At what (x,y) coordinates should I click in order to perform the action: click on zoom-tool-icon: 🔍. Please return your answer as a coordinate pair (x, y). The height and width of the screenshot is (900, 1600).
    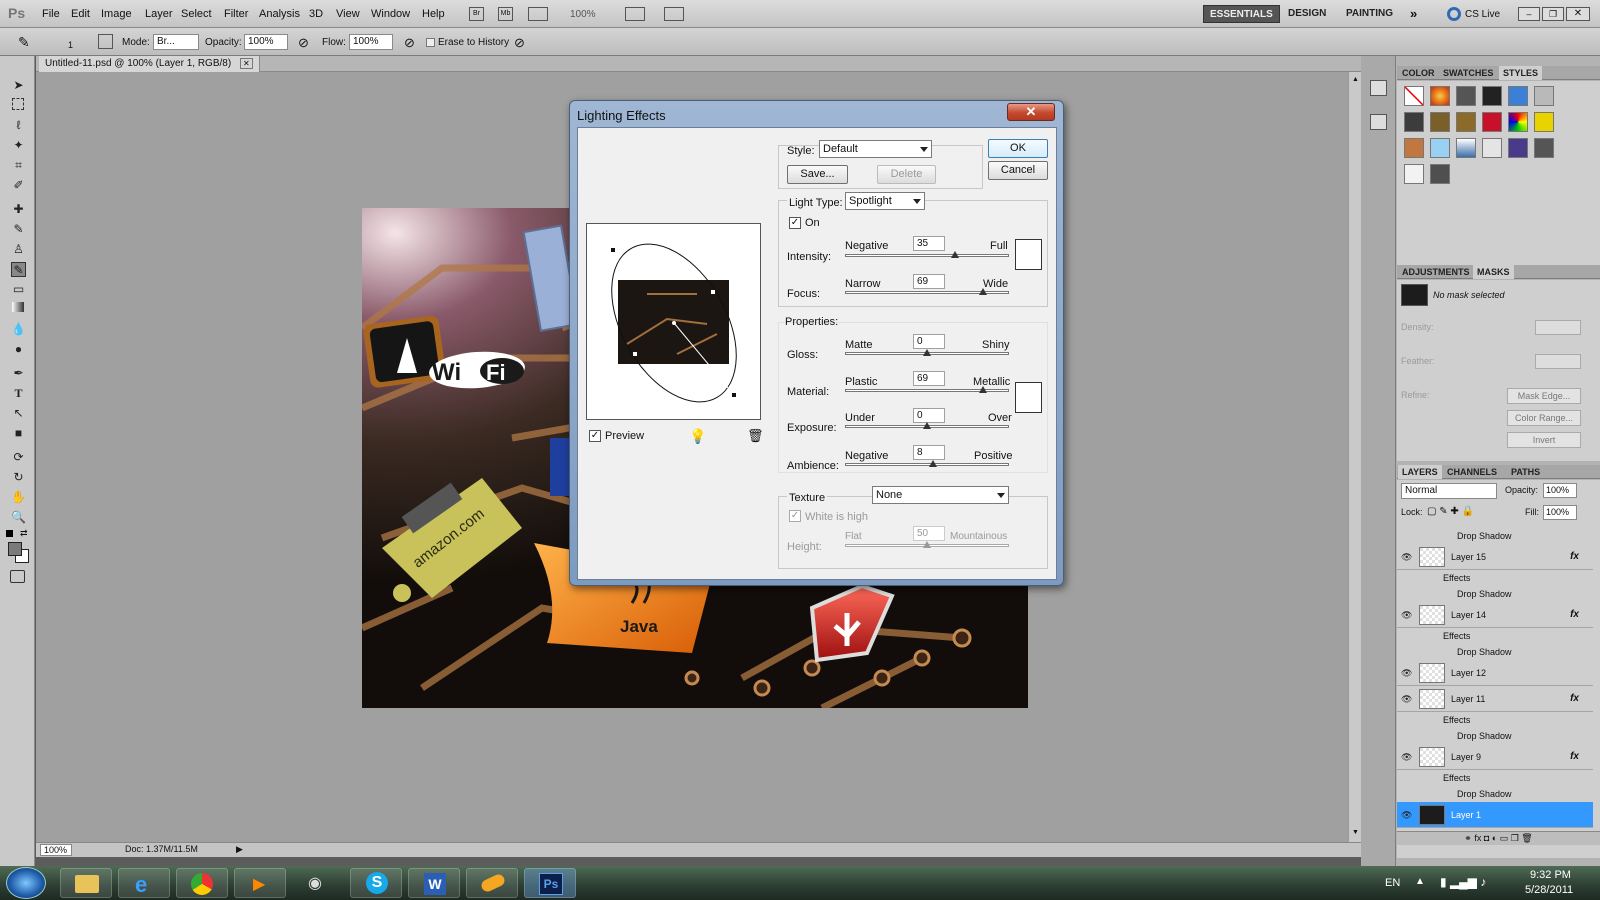
    Looking at the image, I should click on (18, 517).